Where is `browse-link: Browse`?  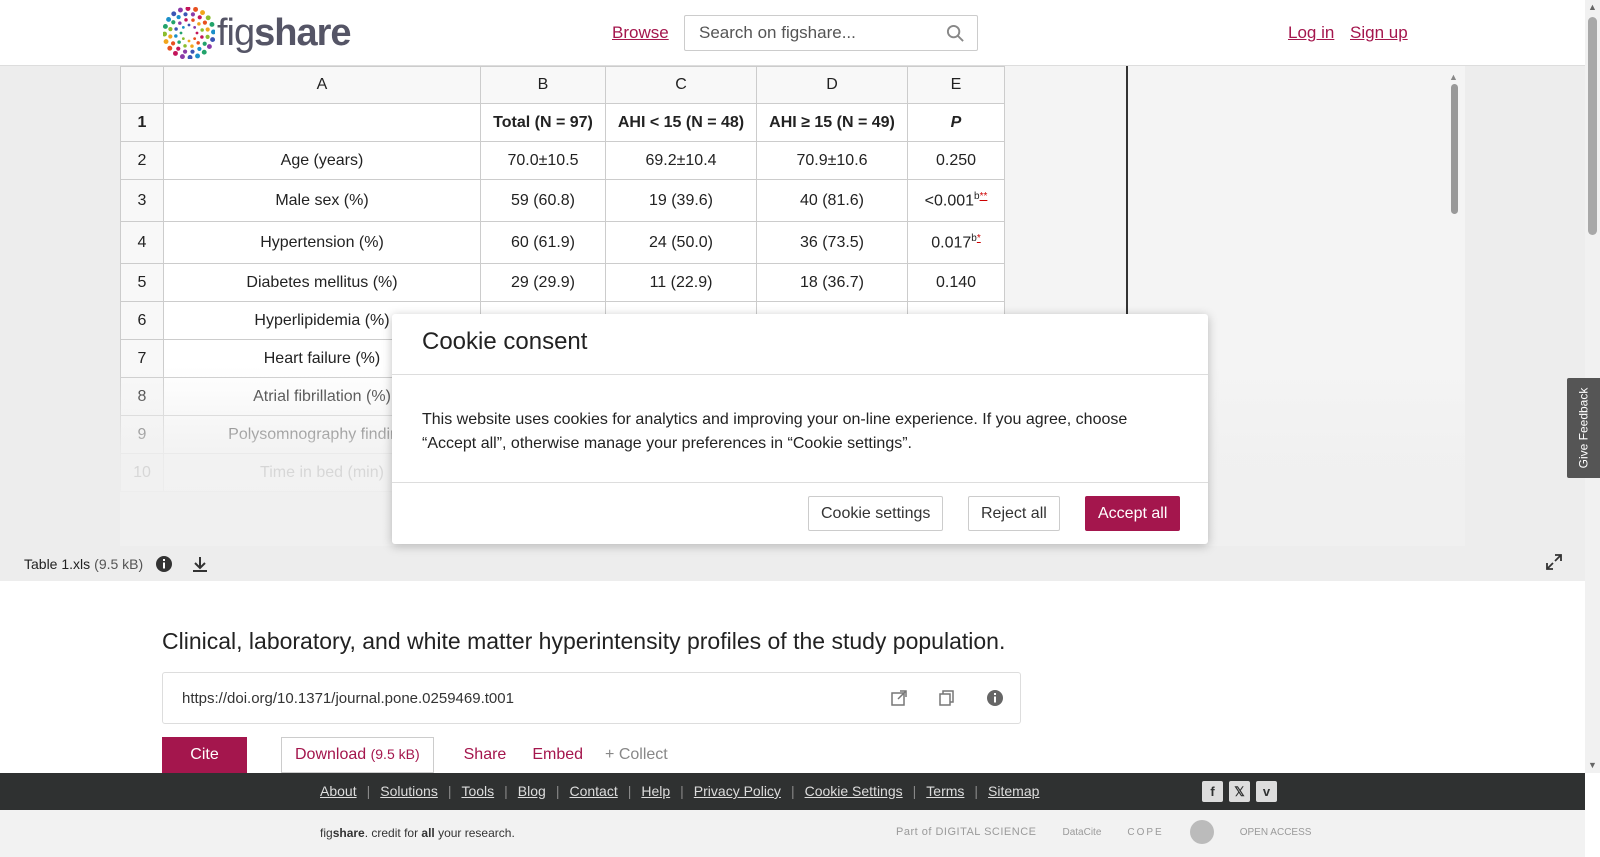 browse-link: Browse is located at coordinates (640, 33).